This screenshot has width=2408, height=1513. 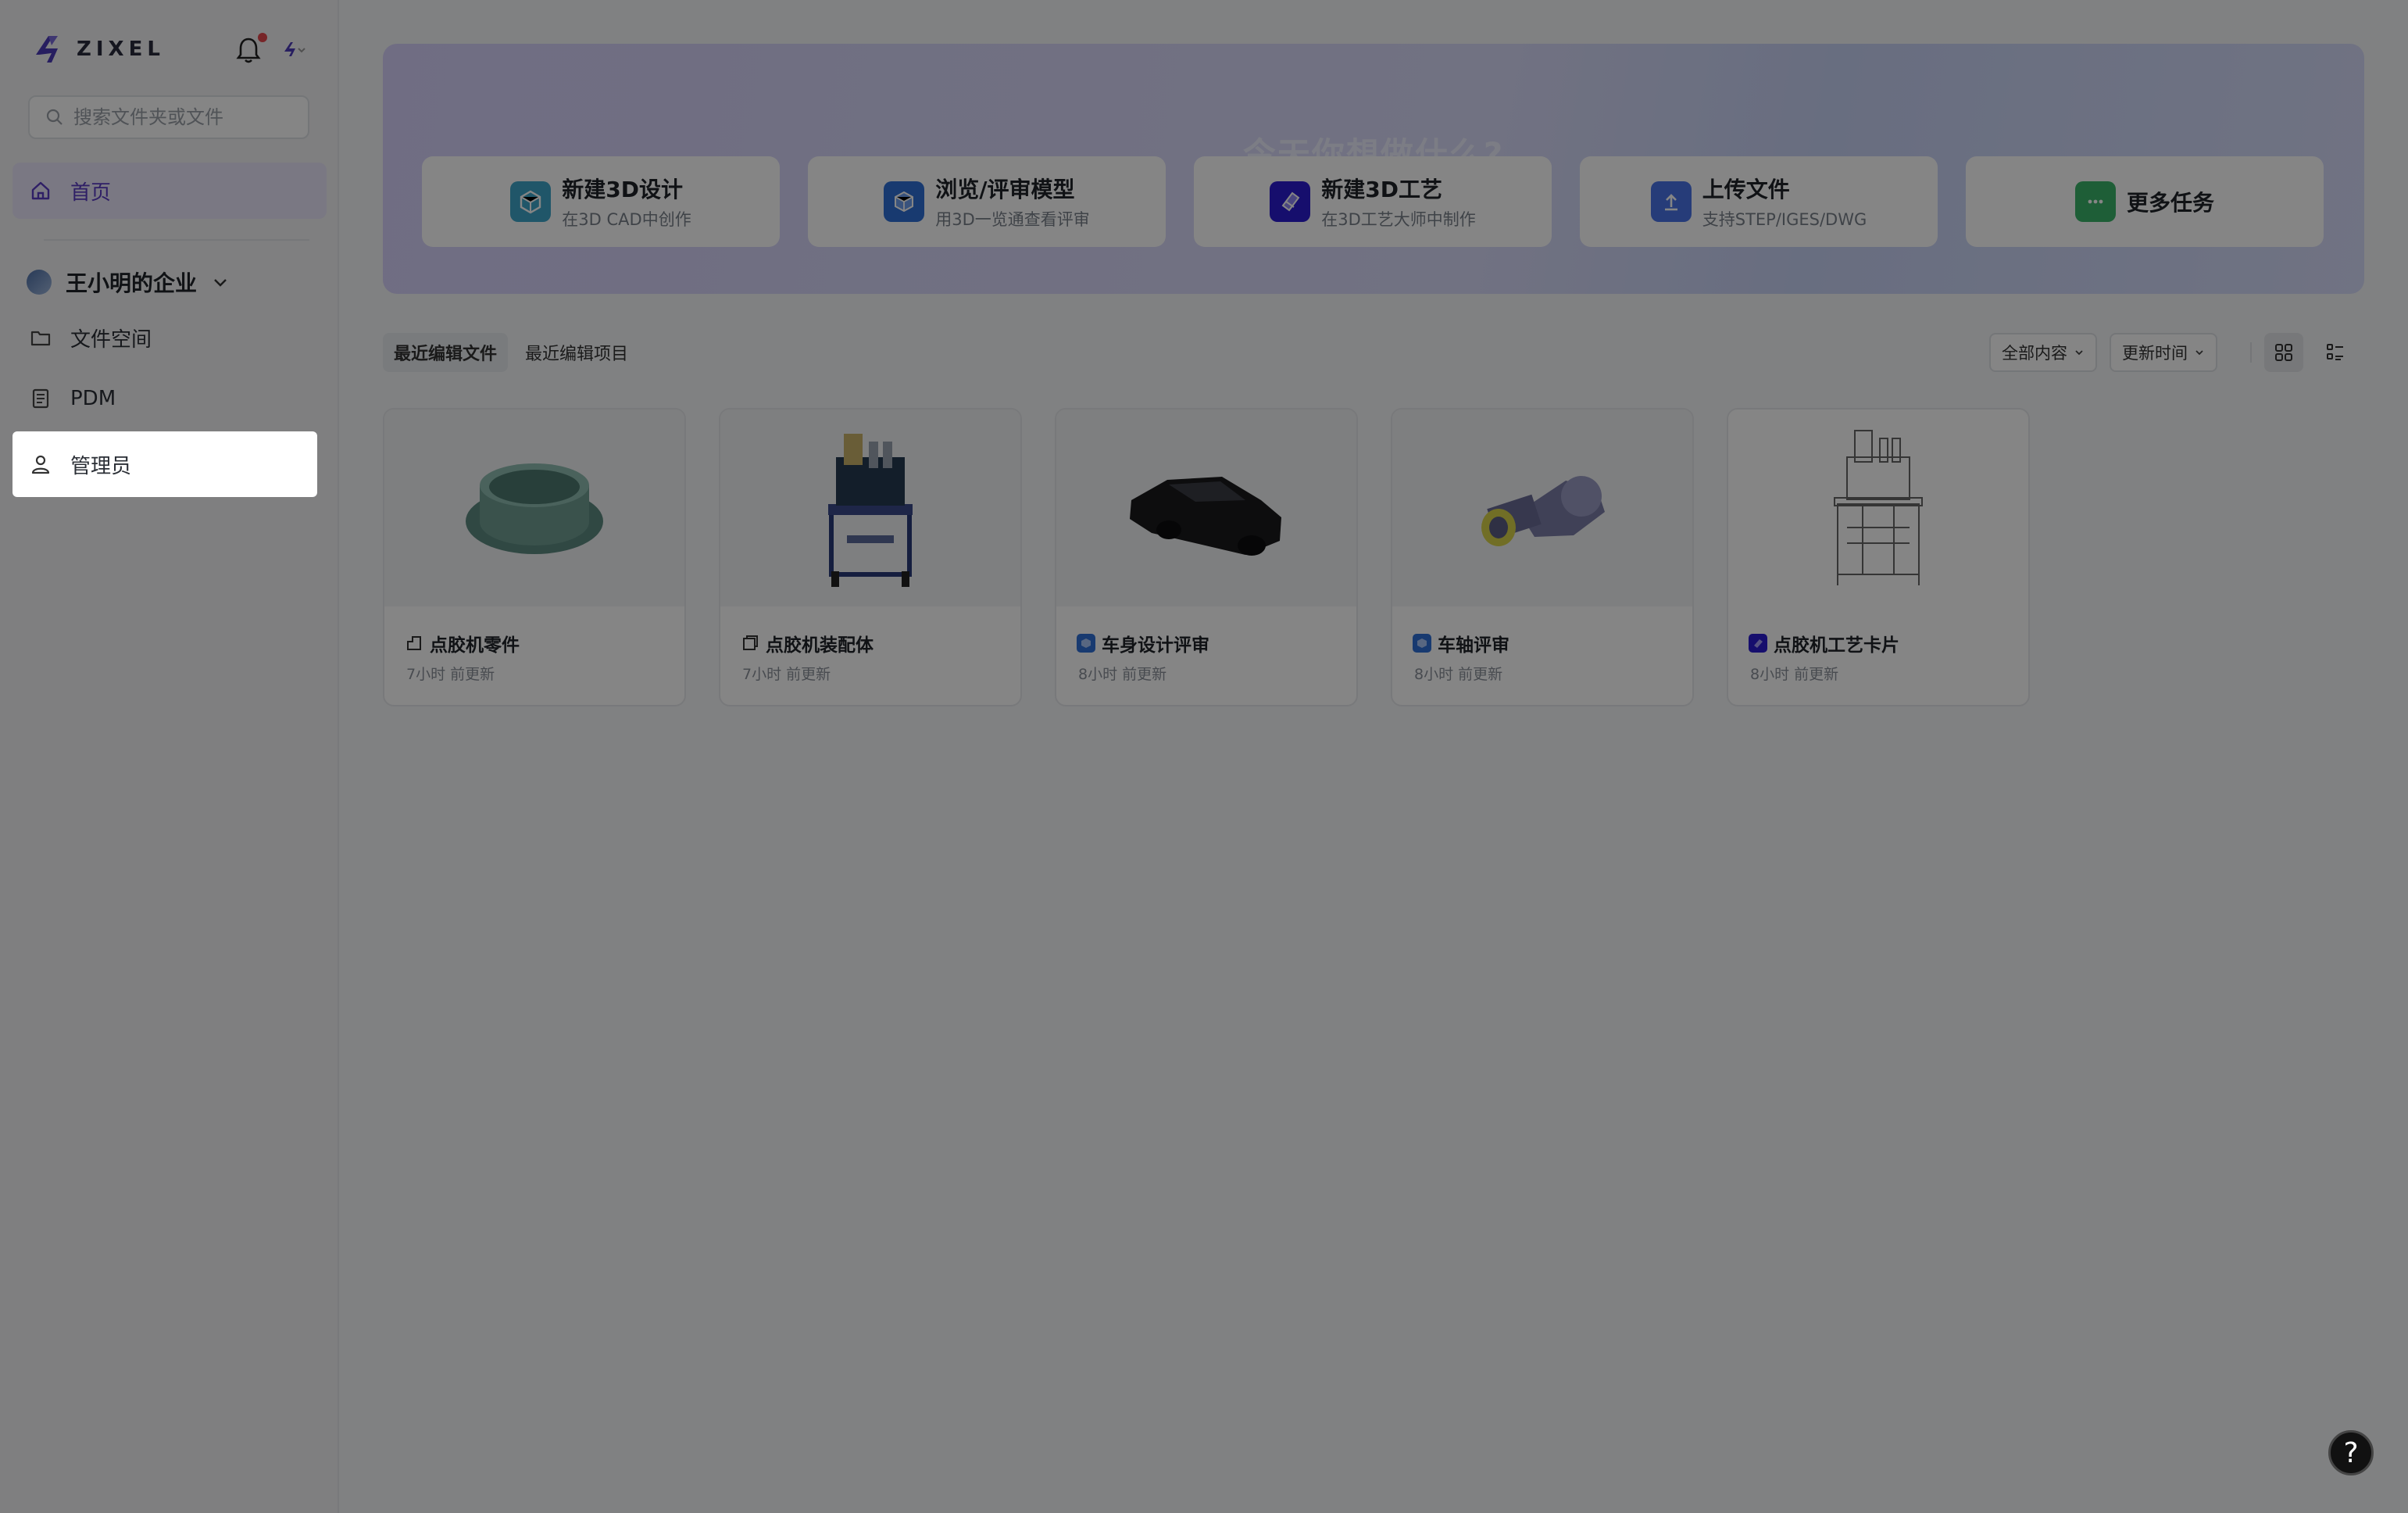 What do you see at coordinates (165, 464) in the screenshot?
I see `nav-admin: 管理员` at bounding box center [165, 464].